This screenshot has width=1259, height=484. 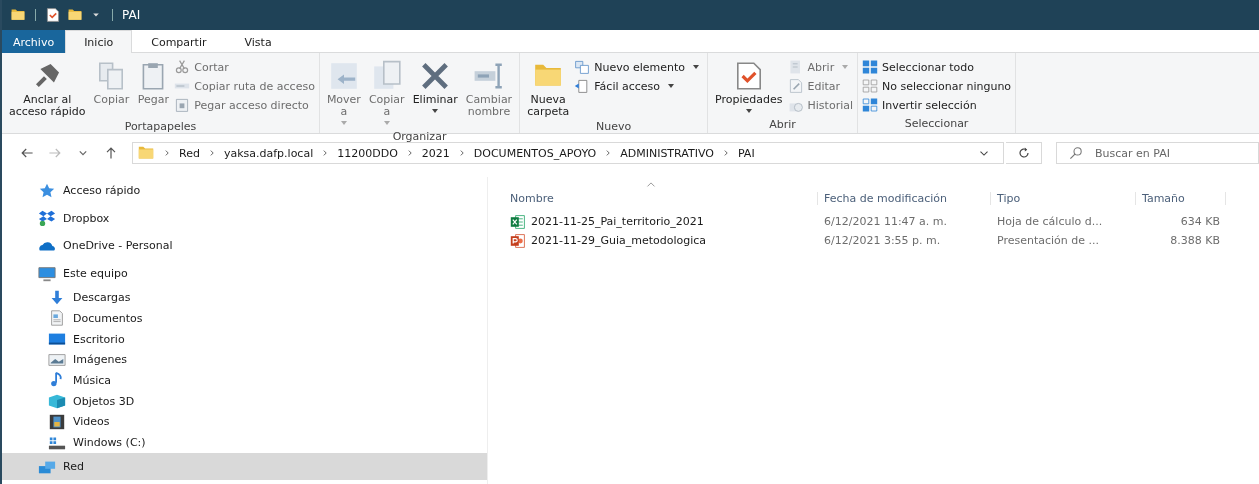 I want to click on document-icon, so click(x=57, y=318).